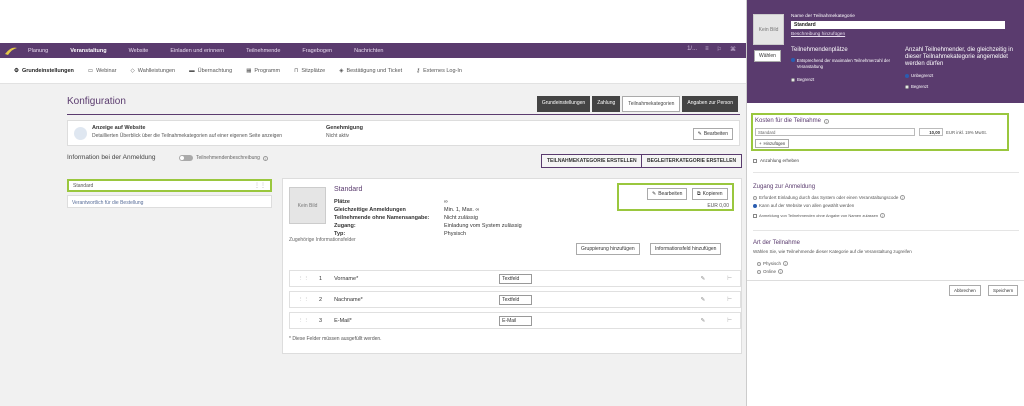  What do you see at coordinates (44, 71) in the screenshot?
I see `subnav-grundeinstellungen: ⚙ Grundeinstellungen` at bounding box center [44, 71].